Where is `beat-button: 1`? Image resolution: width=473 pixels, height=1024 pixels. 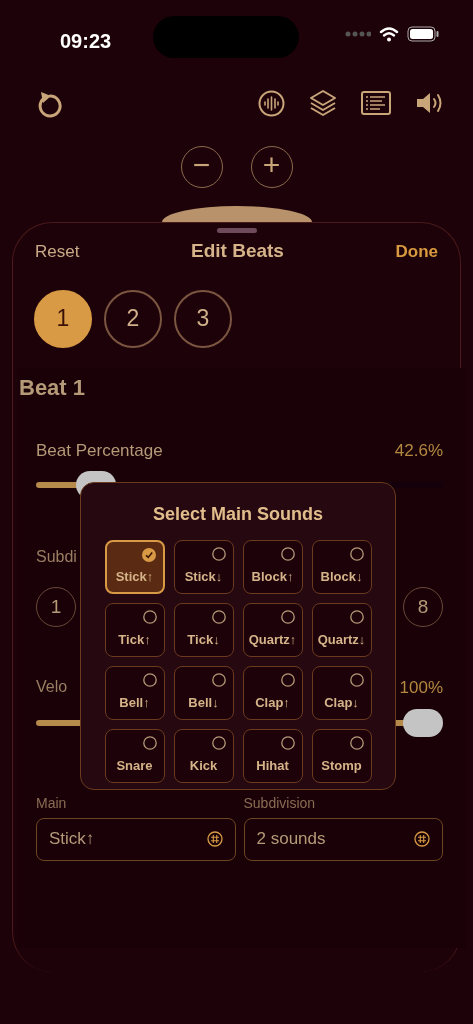
beat-button: 1 is located at coordinates (63, 318).